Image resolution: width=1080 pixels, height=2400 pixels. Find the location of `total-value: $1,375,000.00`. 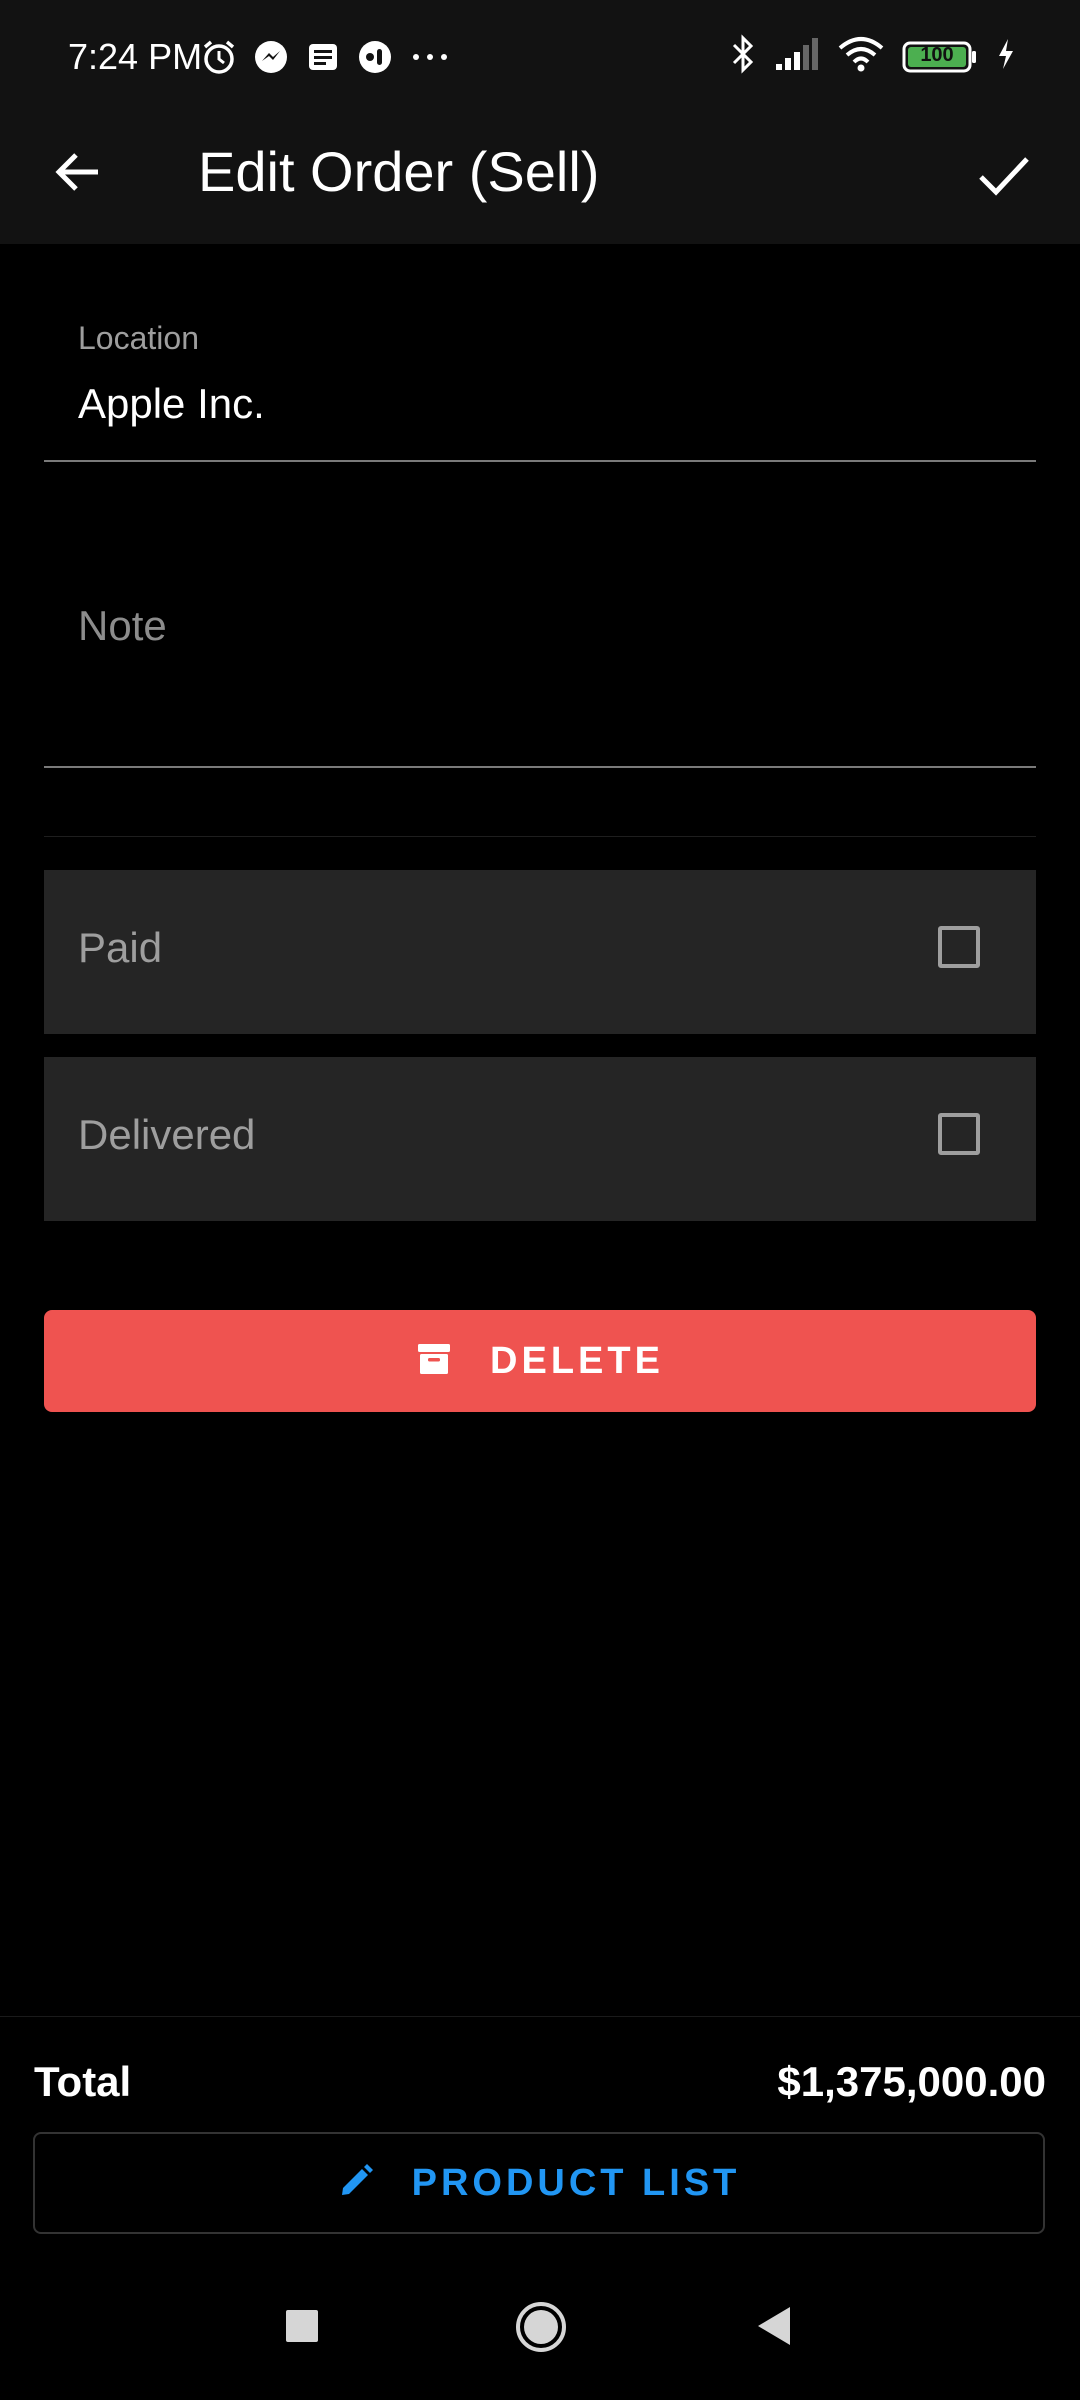

total-value: $1,375,000.00 is located at coordinates (911, 2081).